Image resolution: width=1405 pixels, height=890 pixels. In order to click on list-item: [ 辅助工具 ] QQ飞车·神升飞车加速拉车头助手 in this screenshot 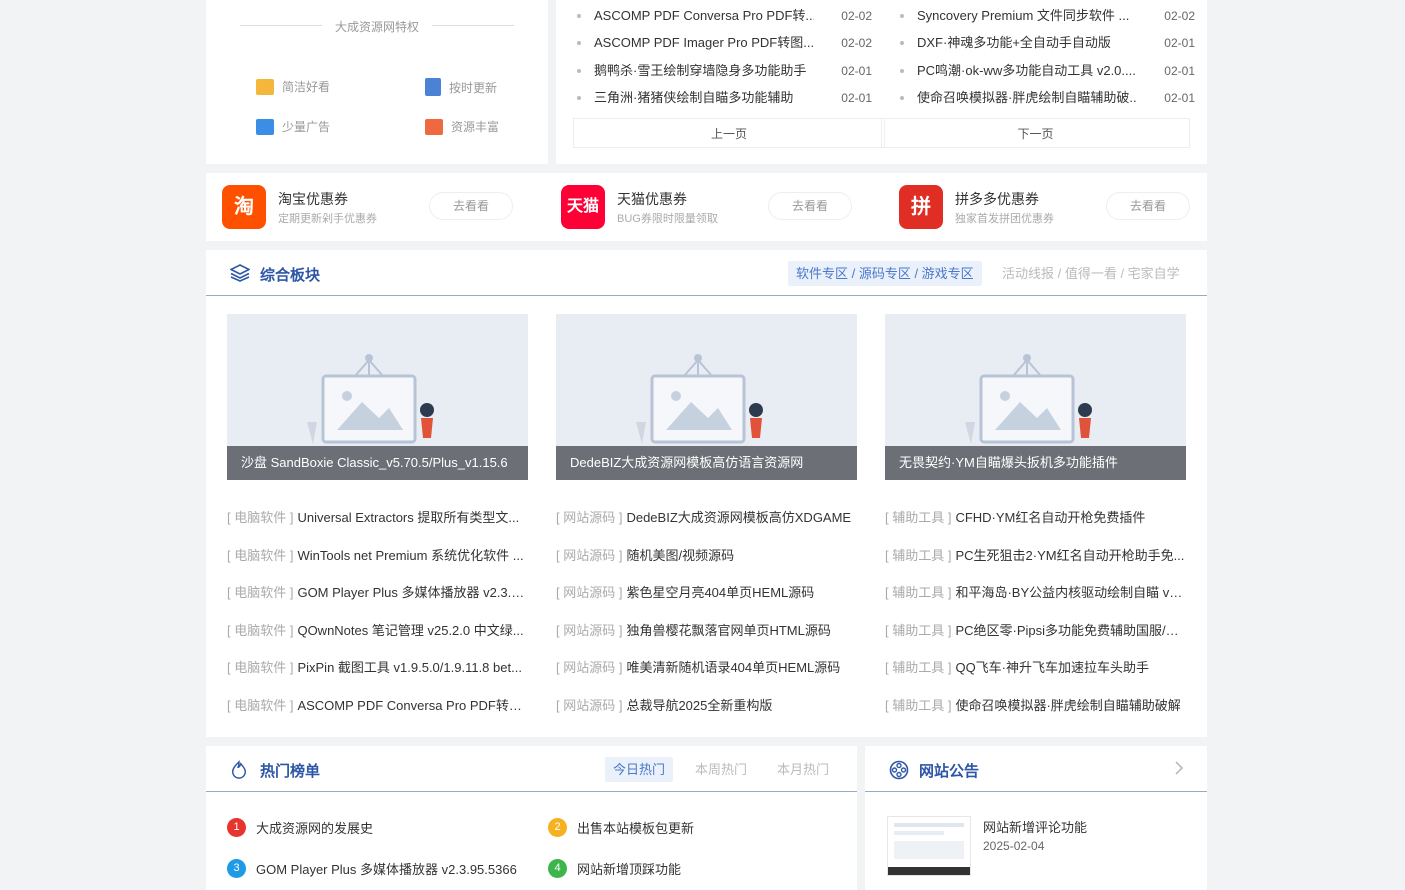, I will do `click(1035, 677)`.